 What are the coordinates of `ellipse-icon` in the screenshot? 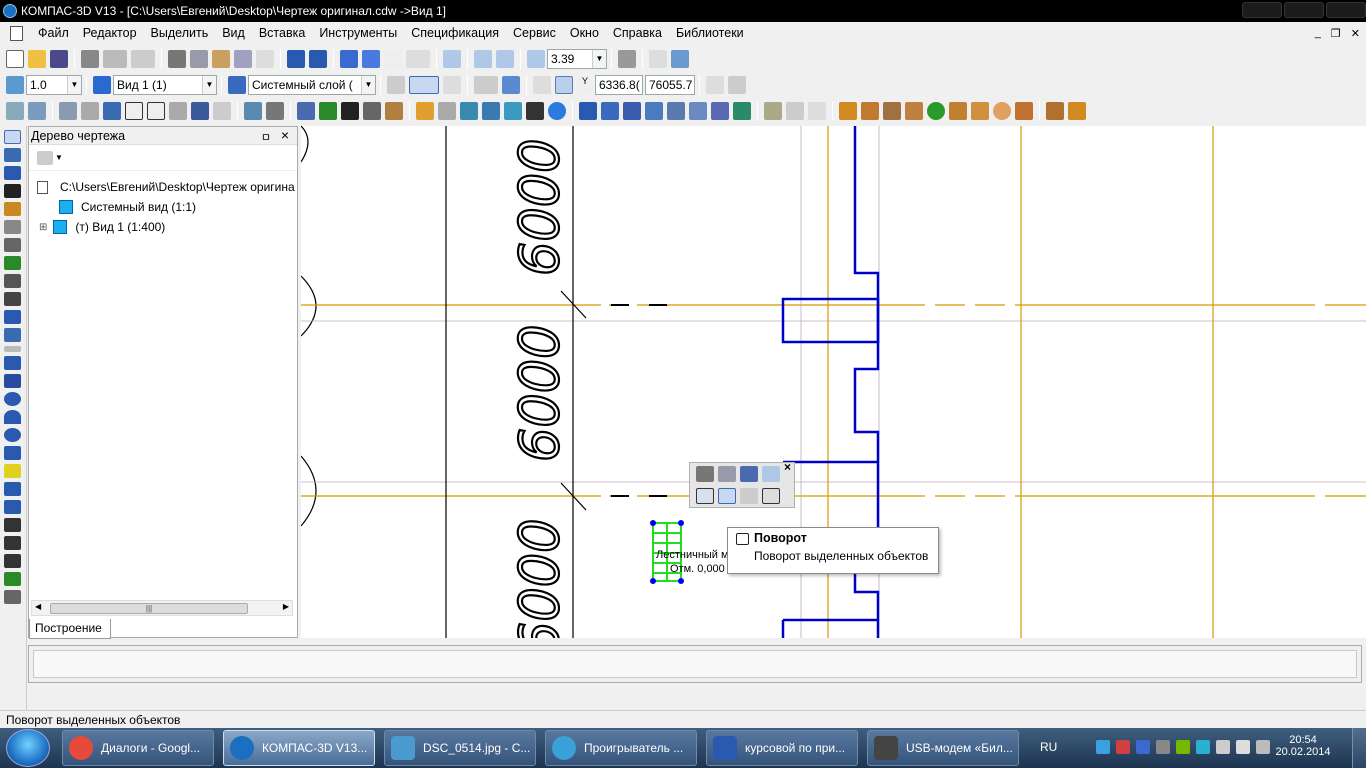 It's located at (12, 435).